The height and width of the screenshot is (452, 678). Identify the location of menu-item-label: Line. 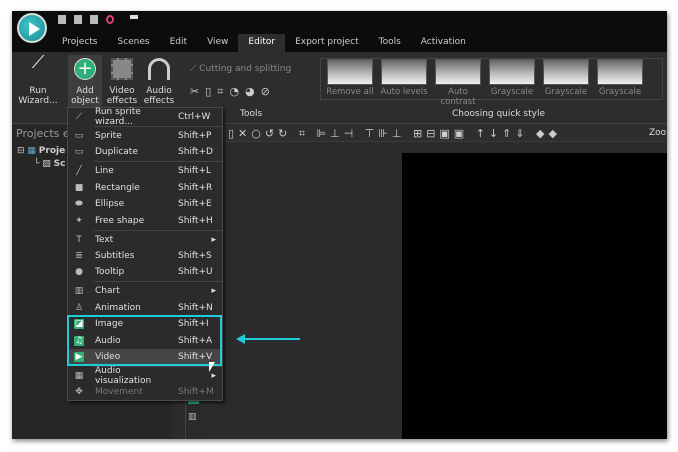
(104, 171).